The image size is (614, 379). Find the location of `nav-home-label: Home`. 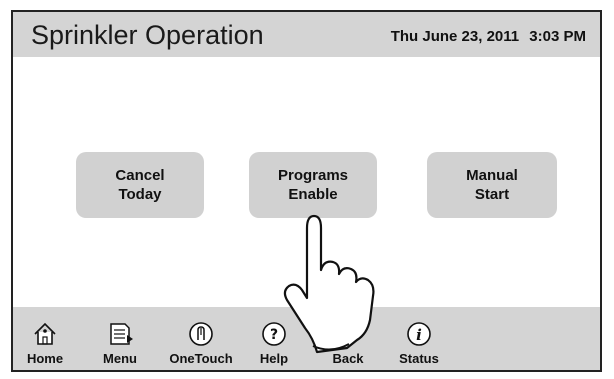

nav-home-label: Home is located at coordinates (45, 358).